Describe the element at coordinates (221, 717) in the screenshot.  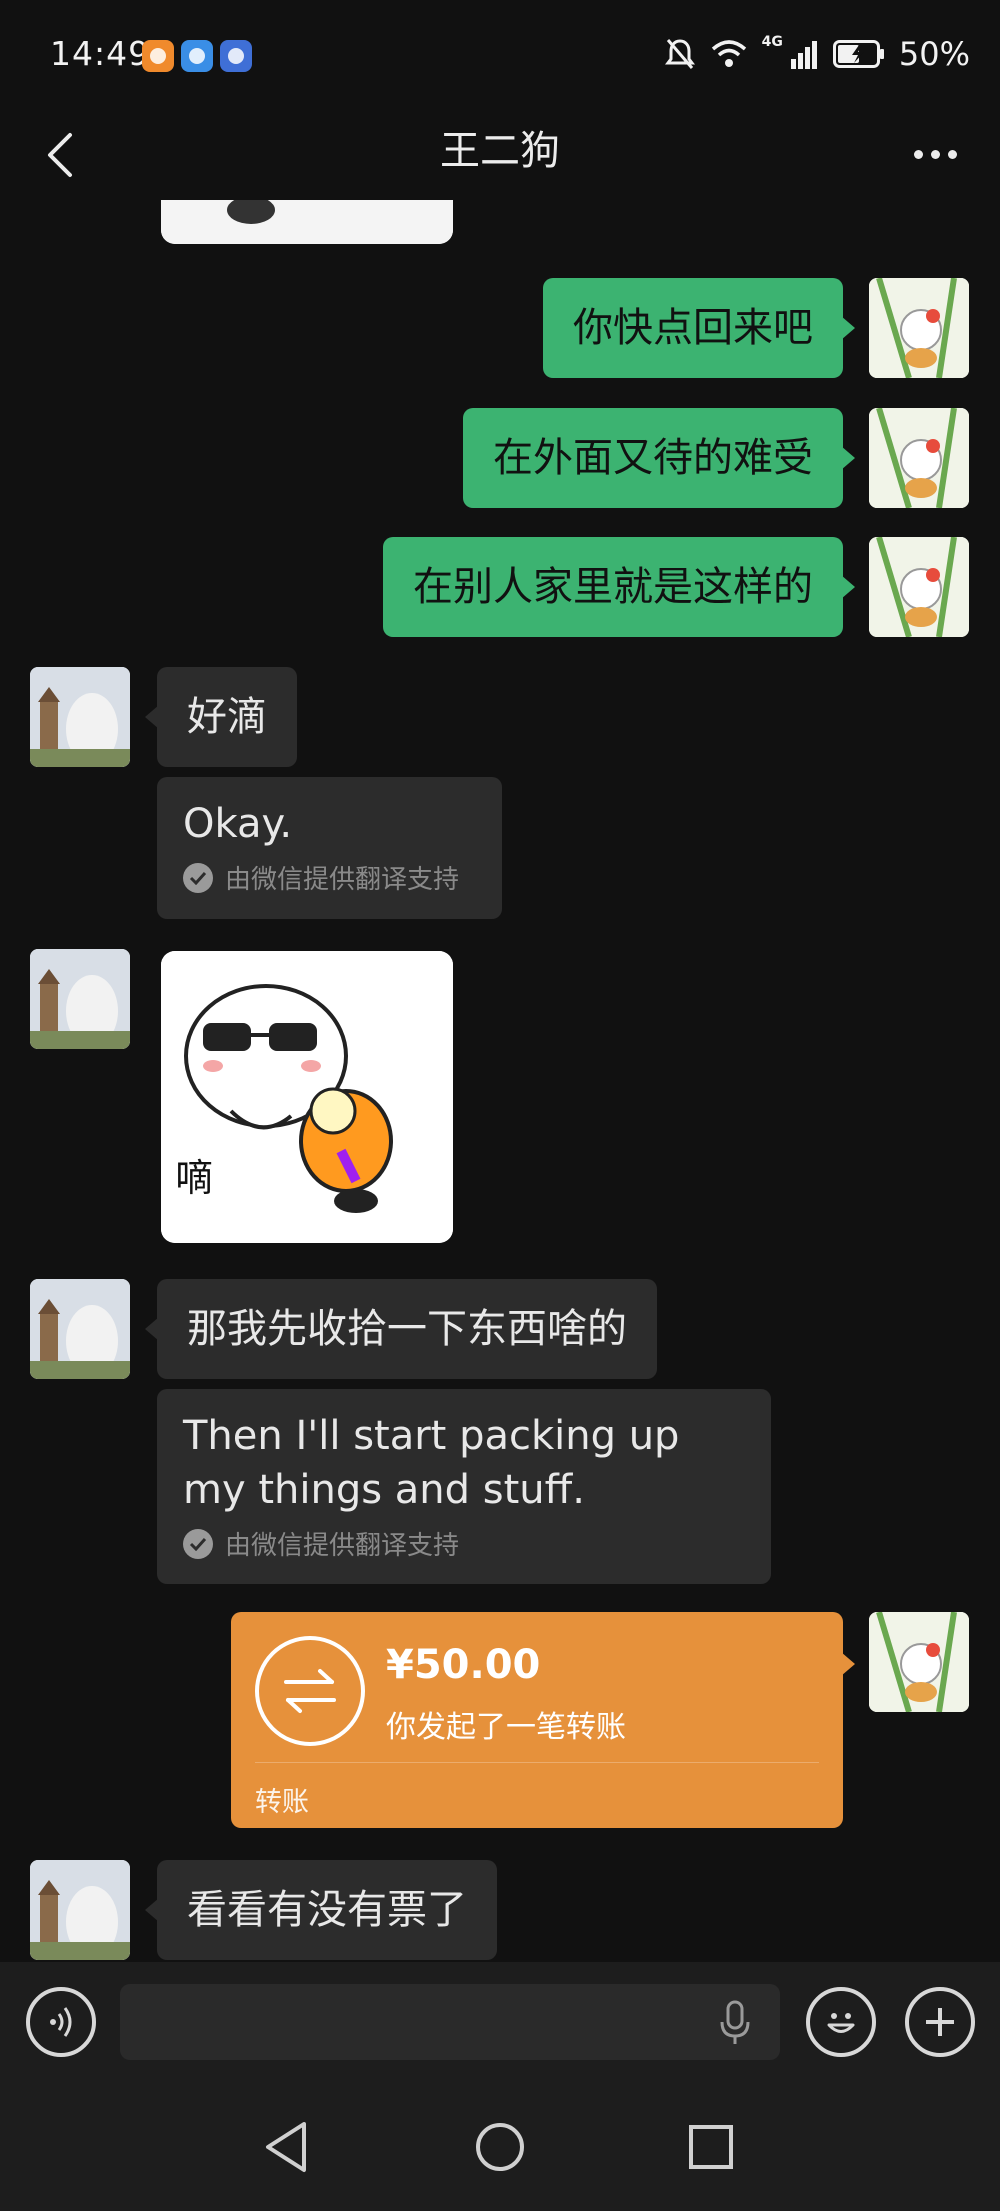
I see `incoming-message: 好滴` at that location.